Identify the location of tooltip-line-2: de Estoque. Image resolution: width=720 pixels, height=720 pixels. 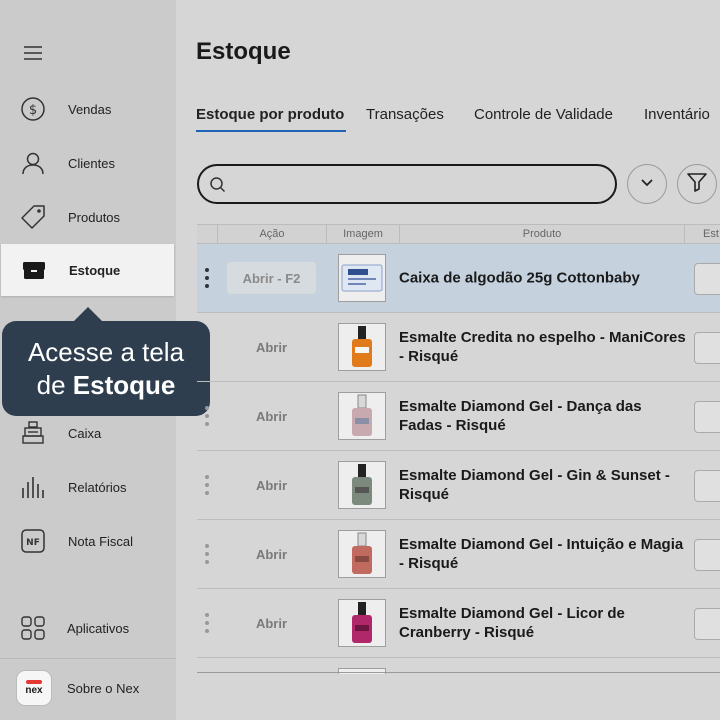
(106, 385).